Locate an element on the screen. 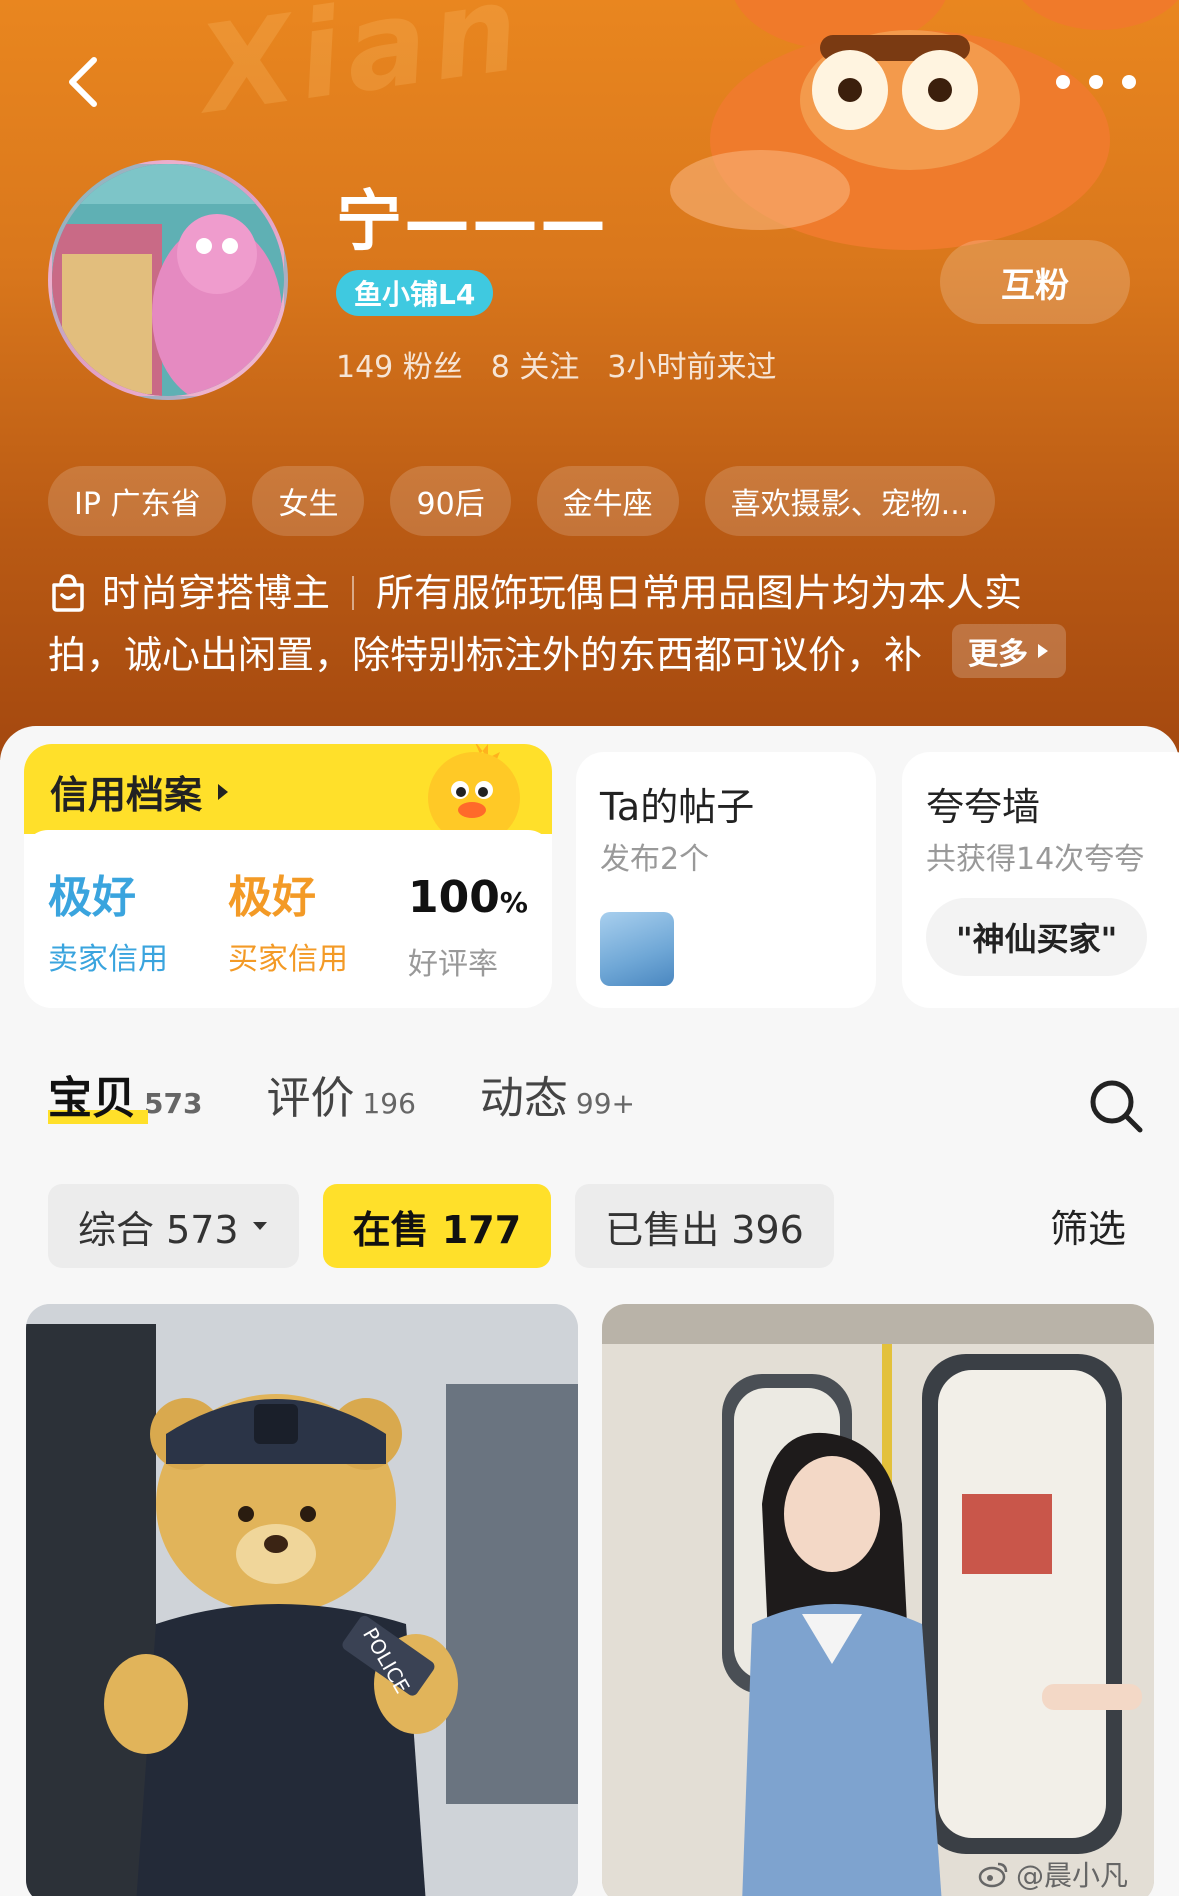  last-visit: 3小时前来过 is located at coordinates (692, 367).